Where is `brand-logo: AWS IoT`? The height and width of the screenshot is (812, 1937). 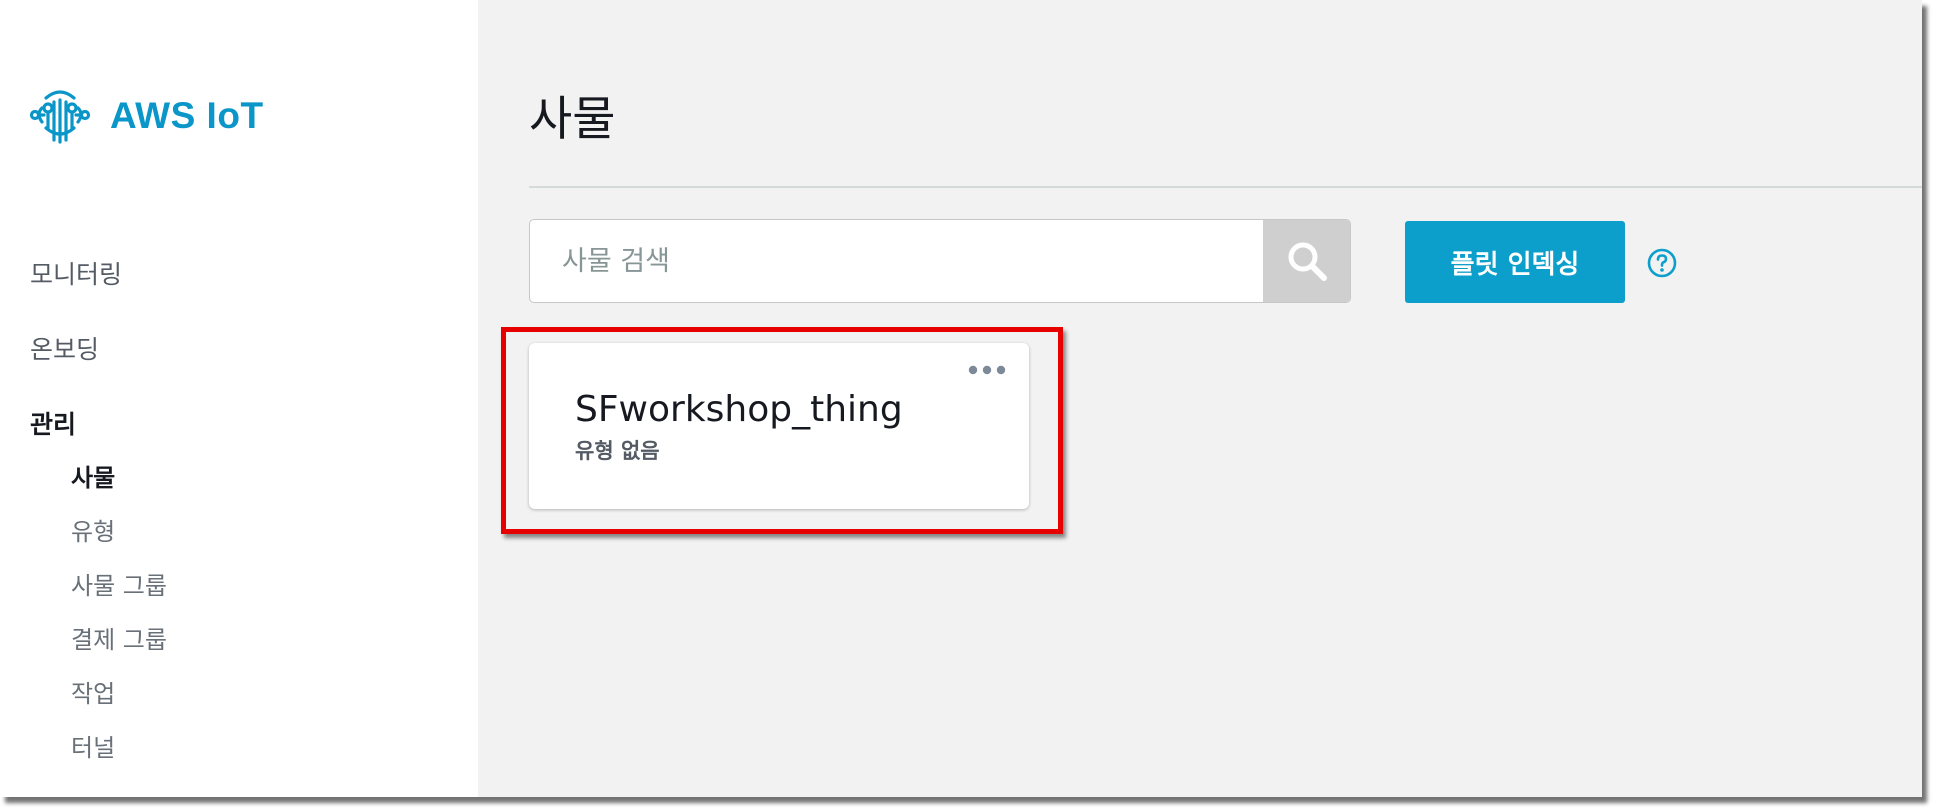 brand-logo: AWS IoT is located at coordinates (146, 116).